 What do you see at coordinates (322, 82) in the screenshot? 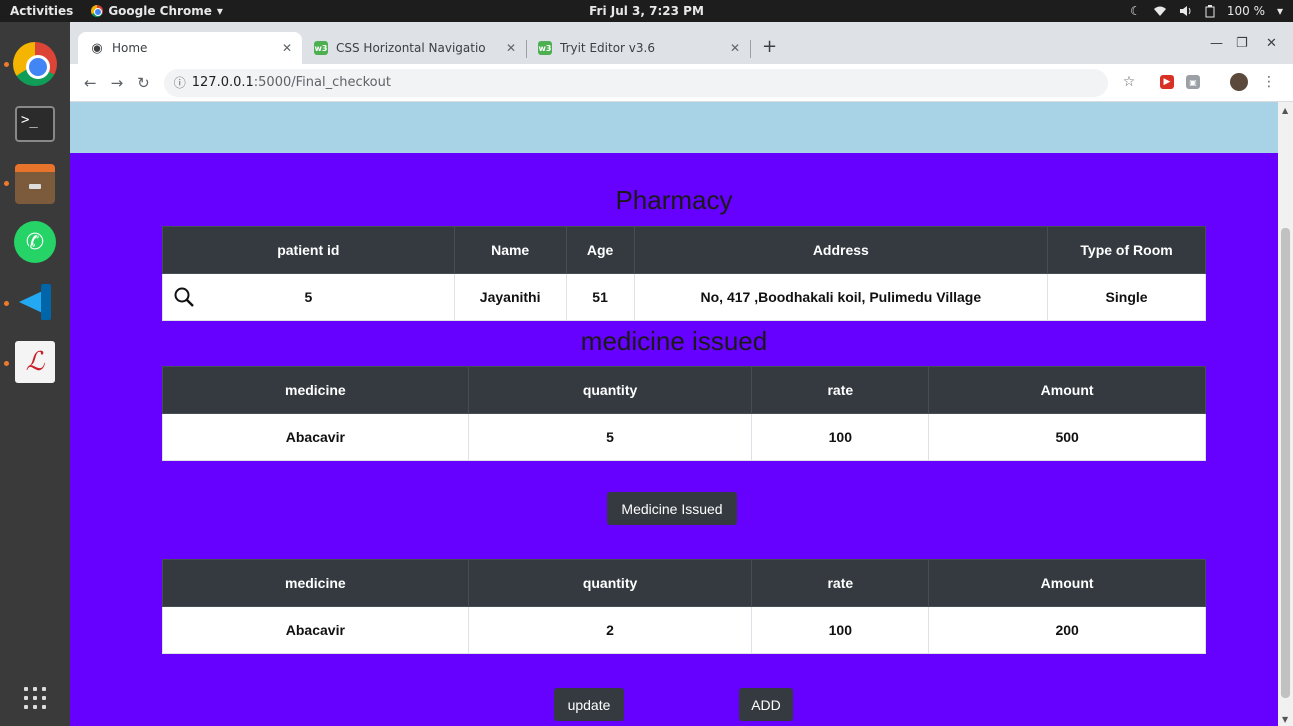
I see `url-path: :5000/Final_checkout` at bounding box center [322, 82].